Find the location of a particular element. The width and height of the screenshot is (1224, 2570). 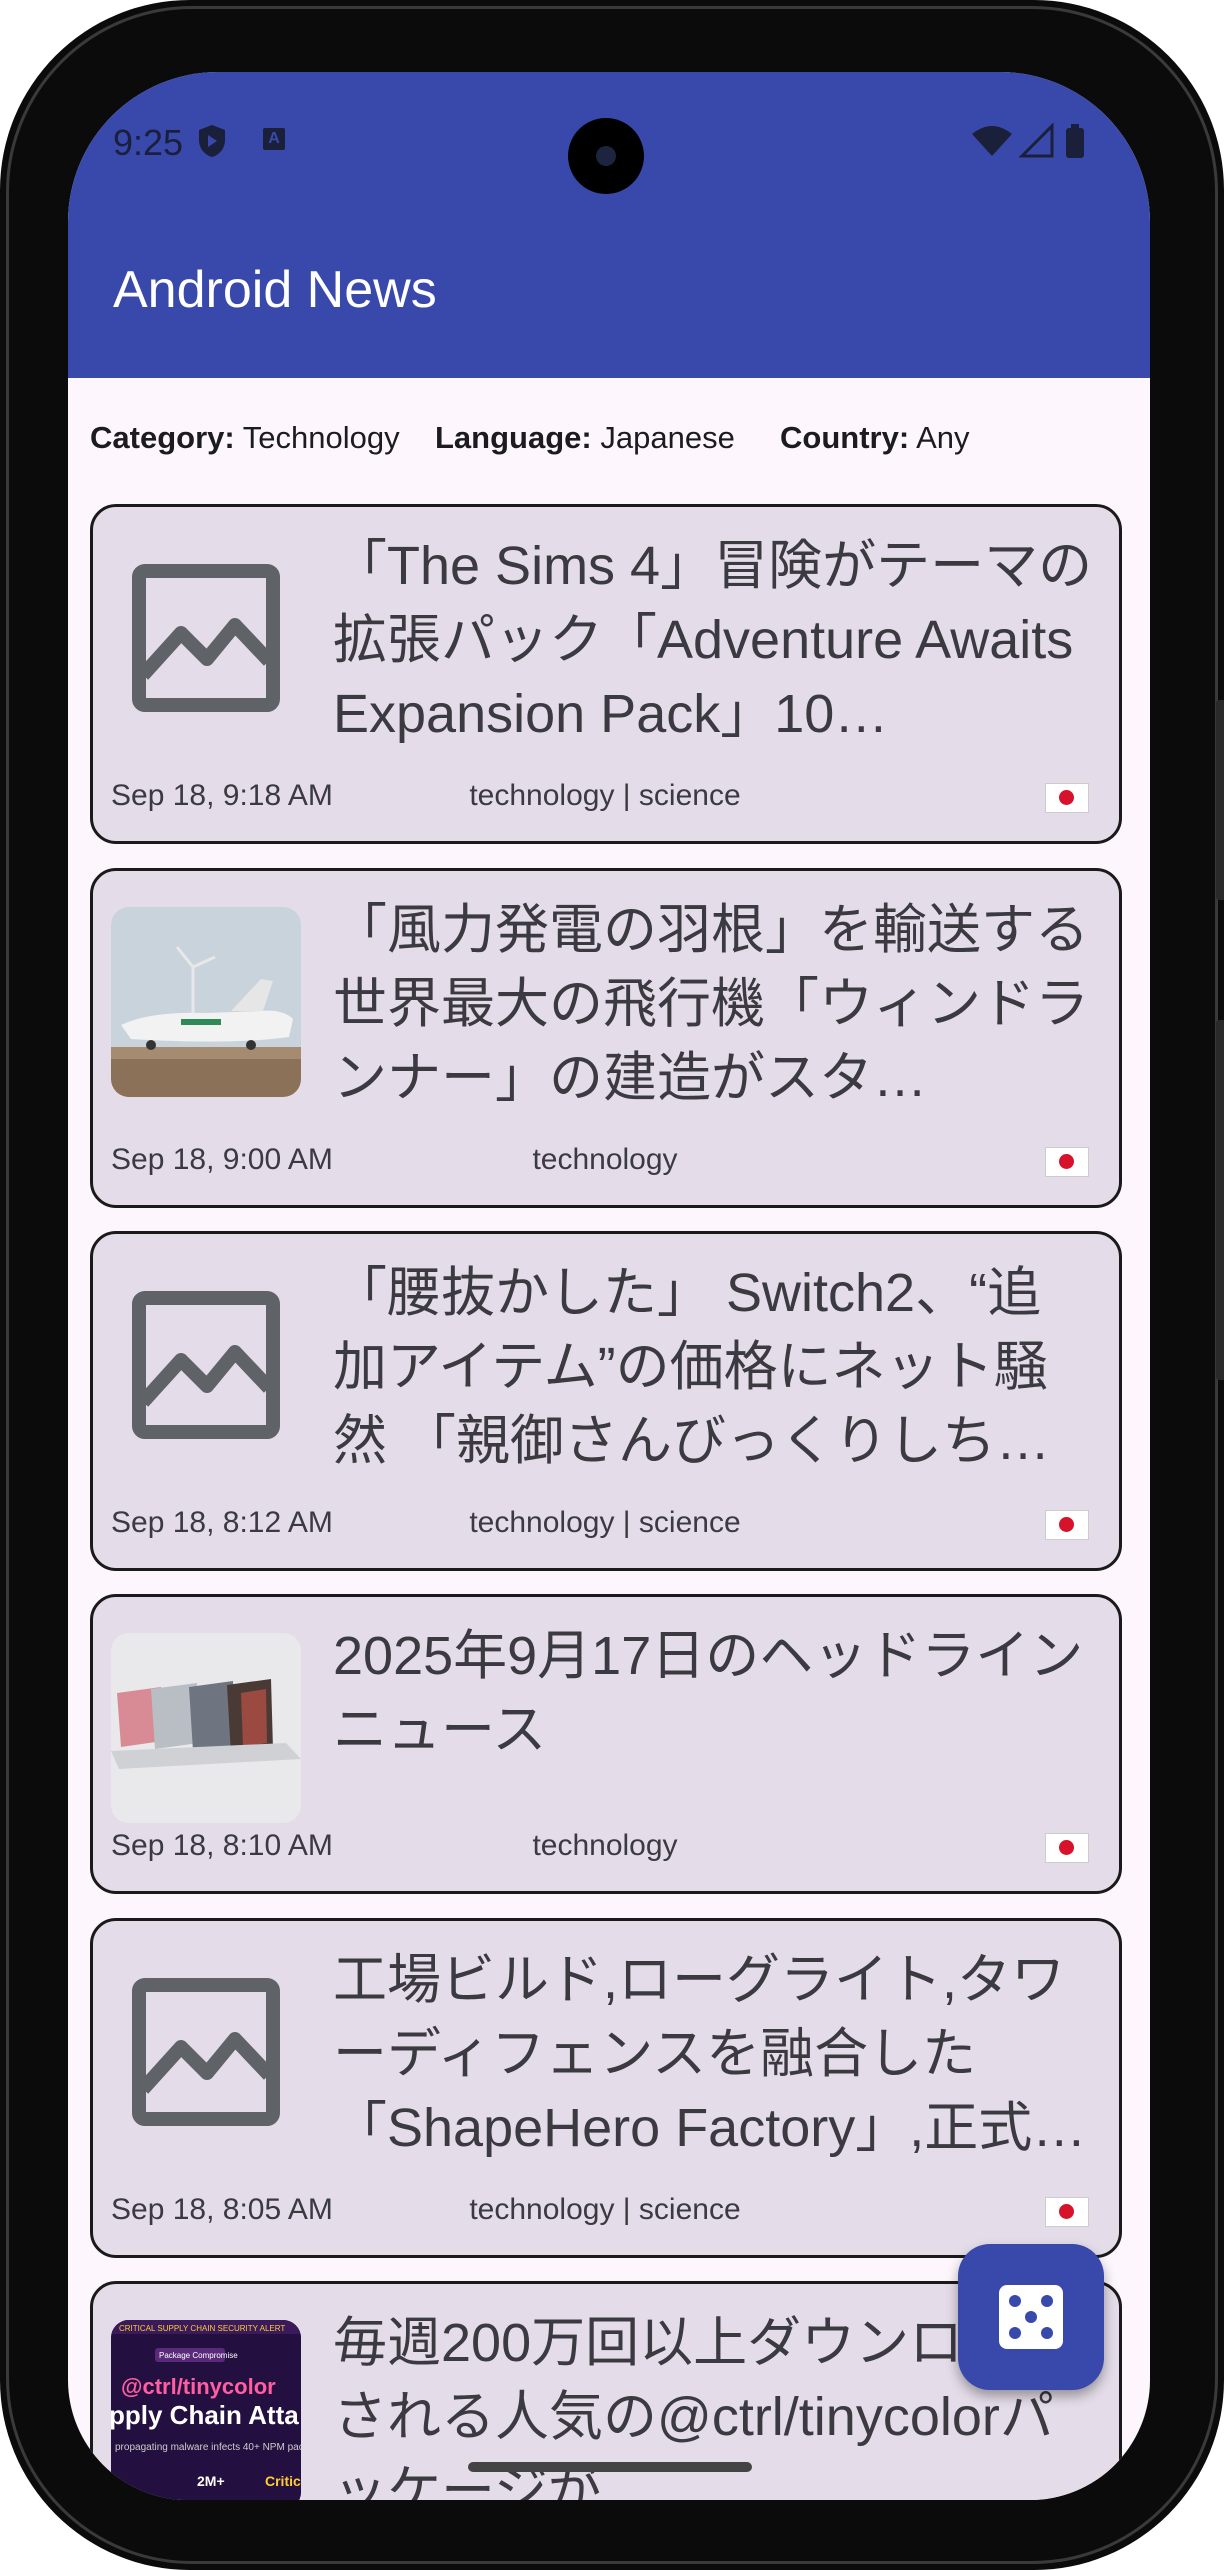

power-button is located at coordinates (1220, 1200).